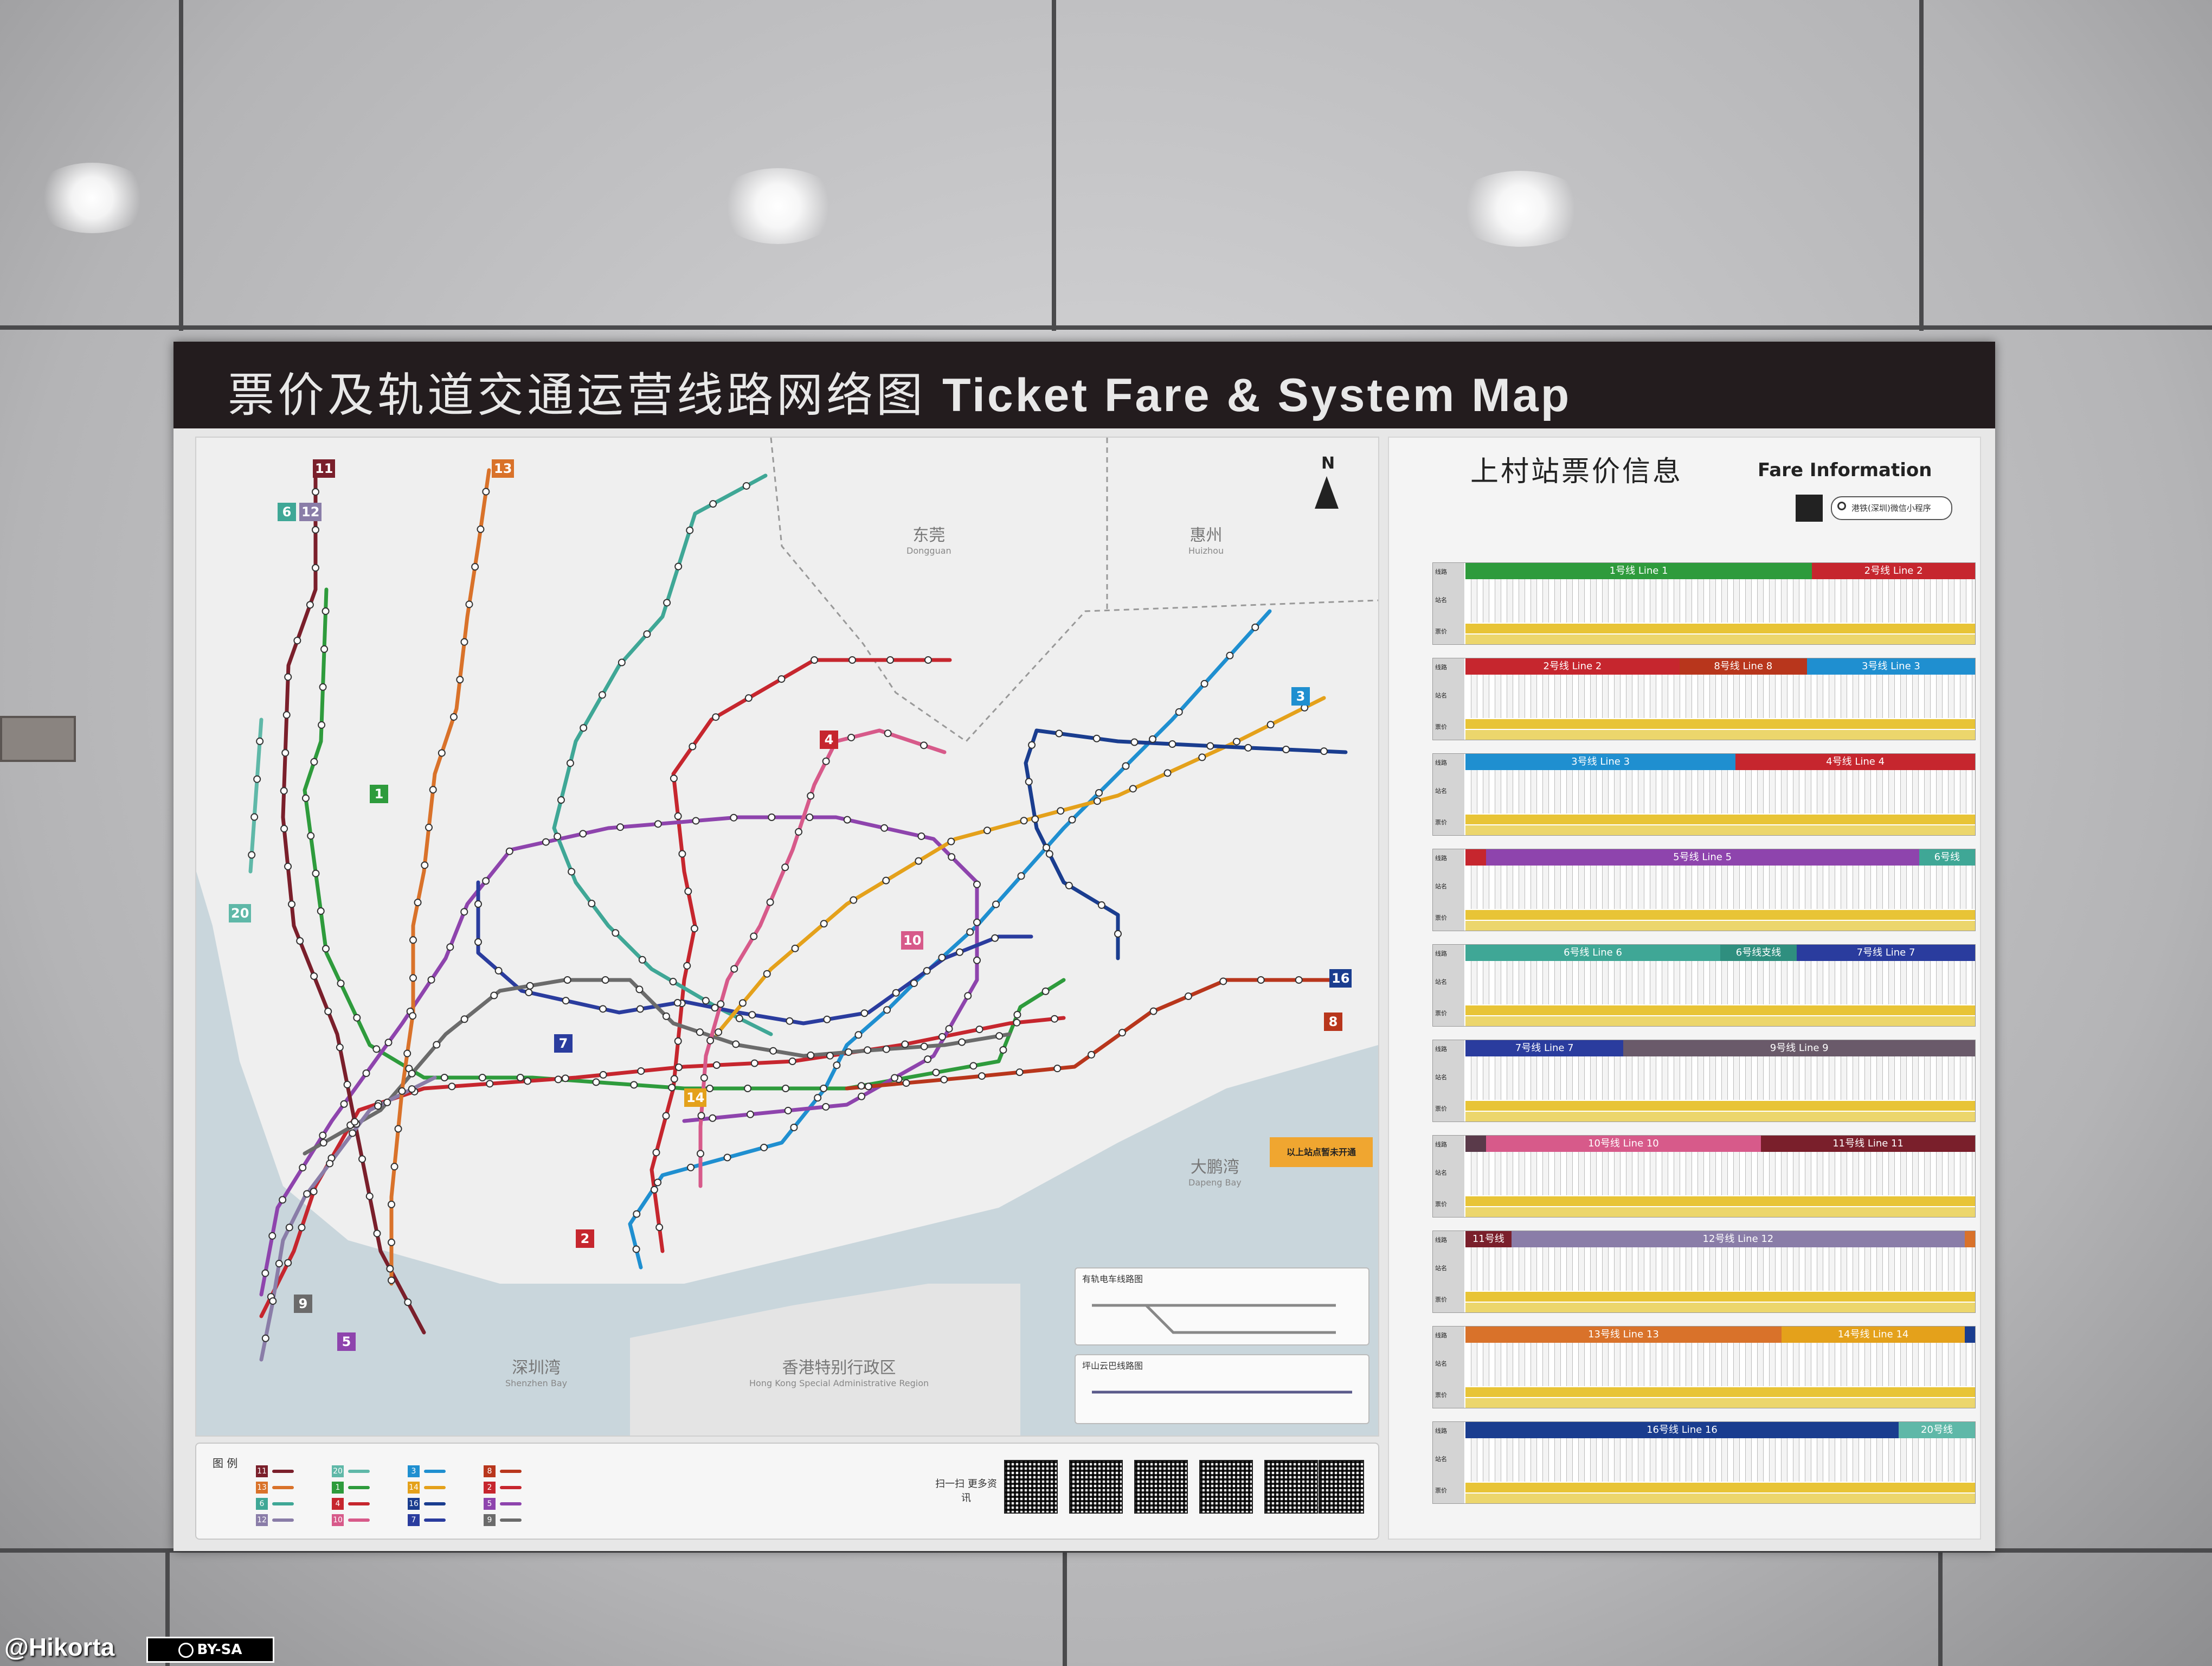 Image resolution: width=2212 pixels, height=1666 pixels. What do you see at coordinates (1720, 858) in the screenshot?
I see `fare-line-header: 5号线 Line 5 6号线` at bounding box center [1720, 858].